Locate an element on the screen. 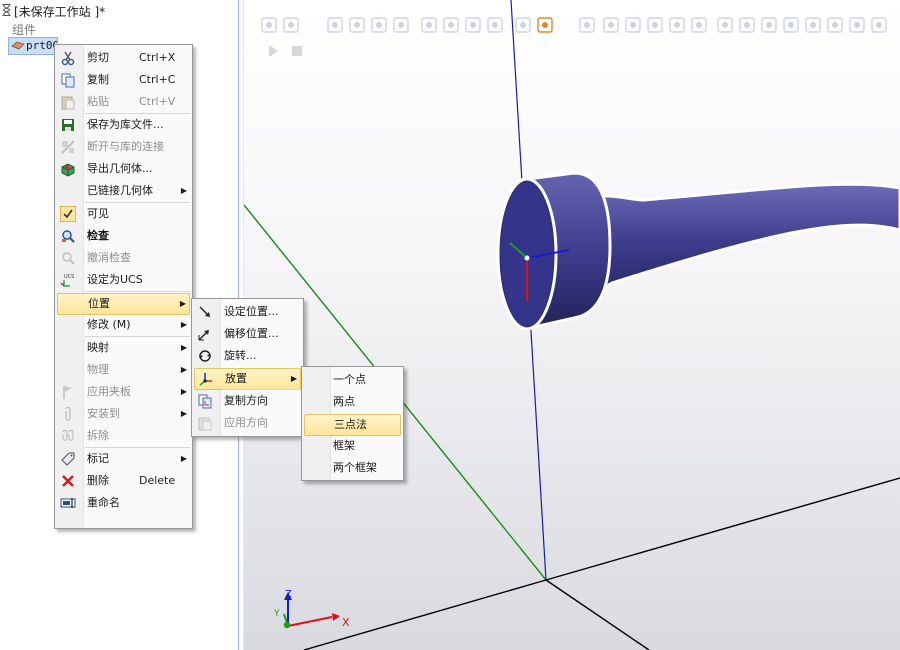  axis-triad: X Z Y is located at coordinates (311, 609).